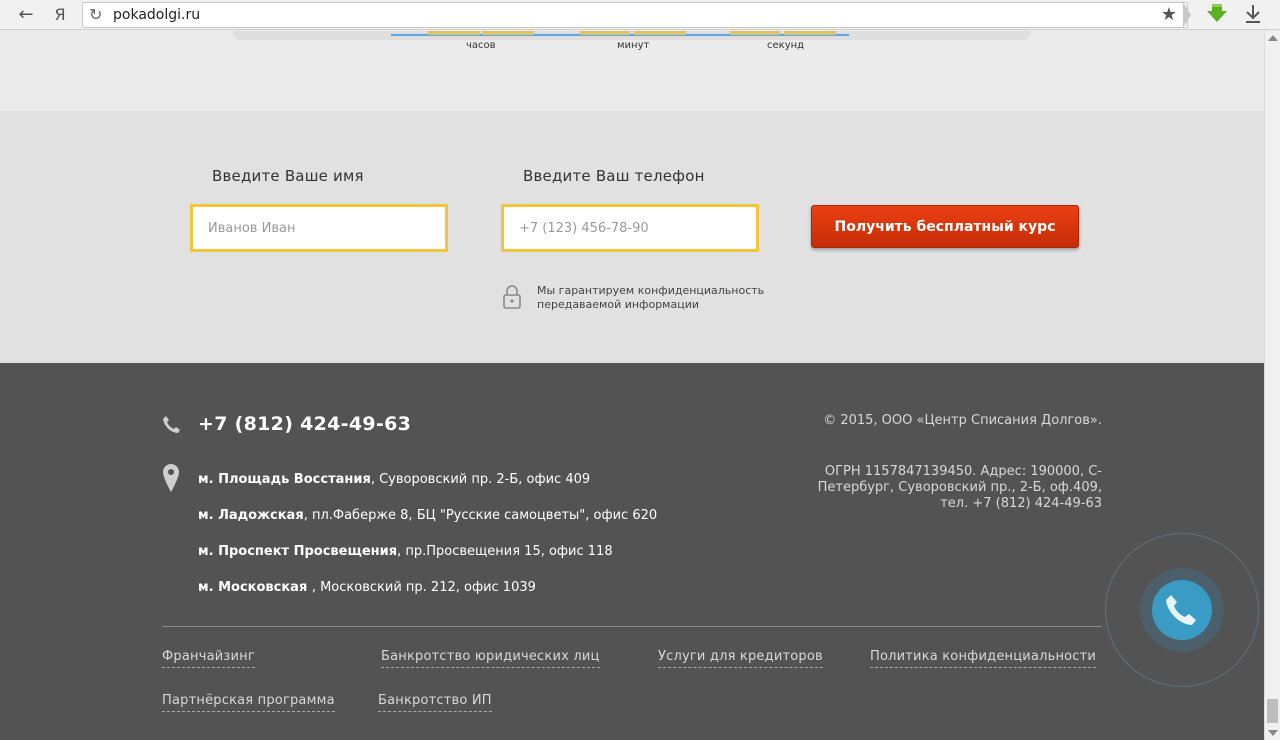 The height and width of the screenshot is (740, 1280). What do you see at coordinates (248, 702) in the screenshot?
I see `footer-link-partner-program: Партнёрская программа` at bounding box center [248, 702].